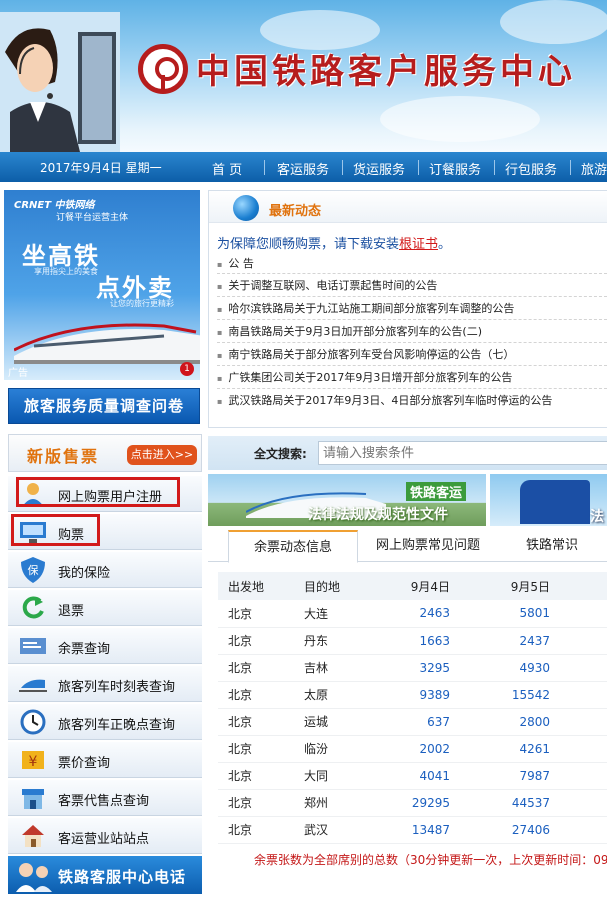 This screenshot has height=899, width=607. I want to click on col-extra, so click(583, 586).